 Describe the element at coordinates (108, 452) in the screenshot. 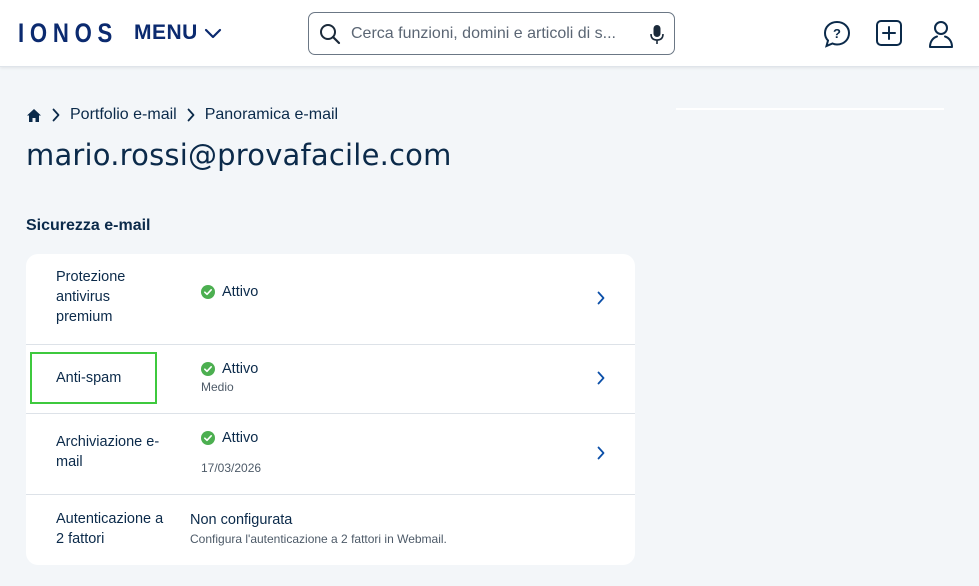

I see `row-label: Archiviazione e-mail` at that location.